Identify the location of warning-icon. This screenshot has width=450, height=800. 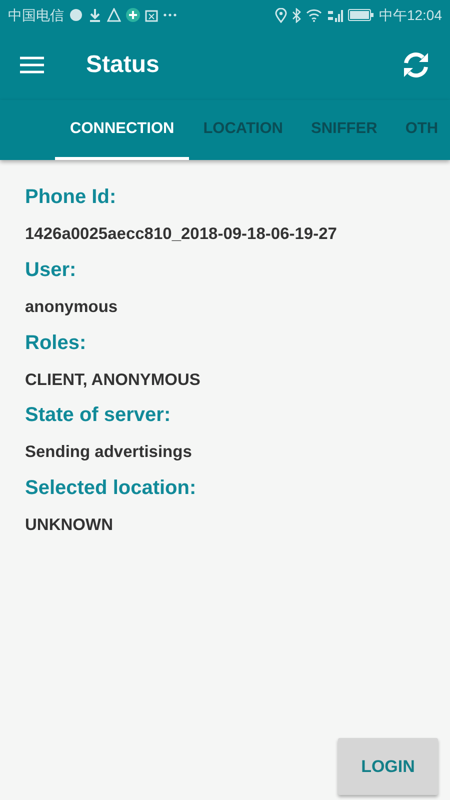
(114, 15).